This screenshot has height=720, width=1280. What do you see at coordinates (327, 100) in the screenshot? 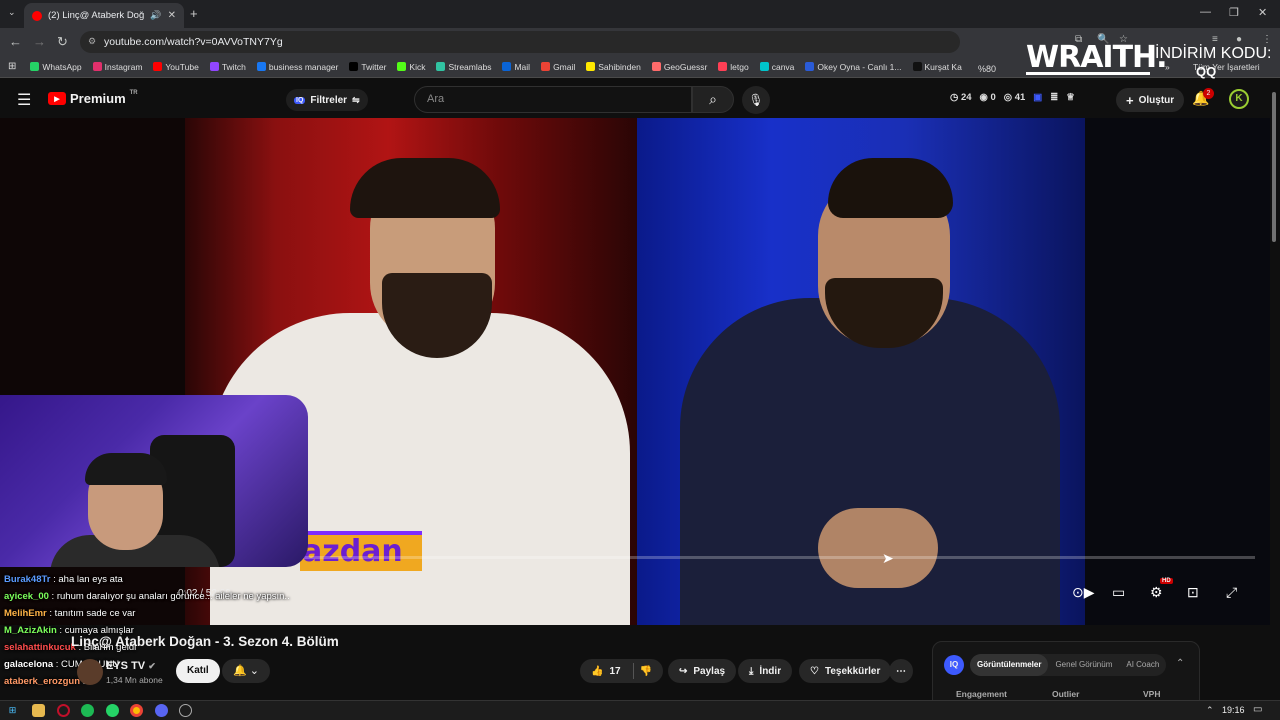
I see `filters-button: IQ Filtreler ⇋` at bounding box center [327, 100].